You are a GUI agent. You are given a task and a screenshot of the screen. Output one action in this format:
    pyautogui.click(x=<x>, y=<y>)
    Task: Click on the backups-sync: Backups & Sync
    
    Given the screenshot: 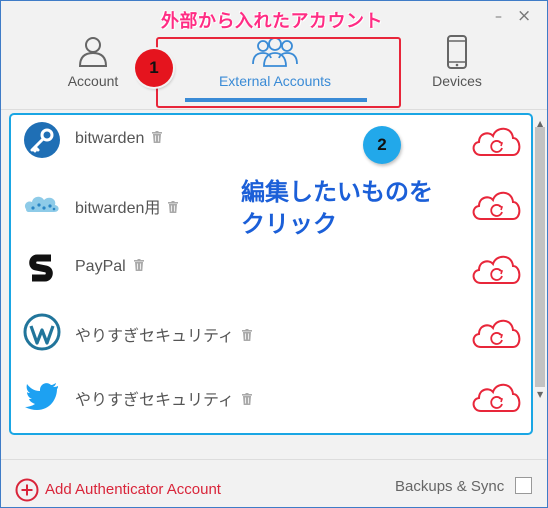 What is the action you would take?
    pyautogui.click(x=463, y=485)
    